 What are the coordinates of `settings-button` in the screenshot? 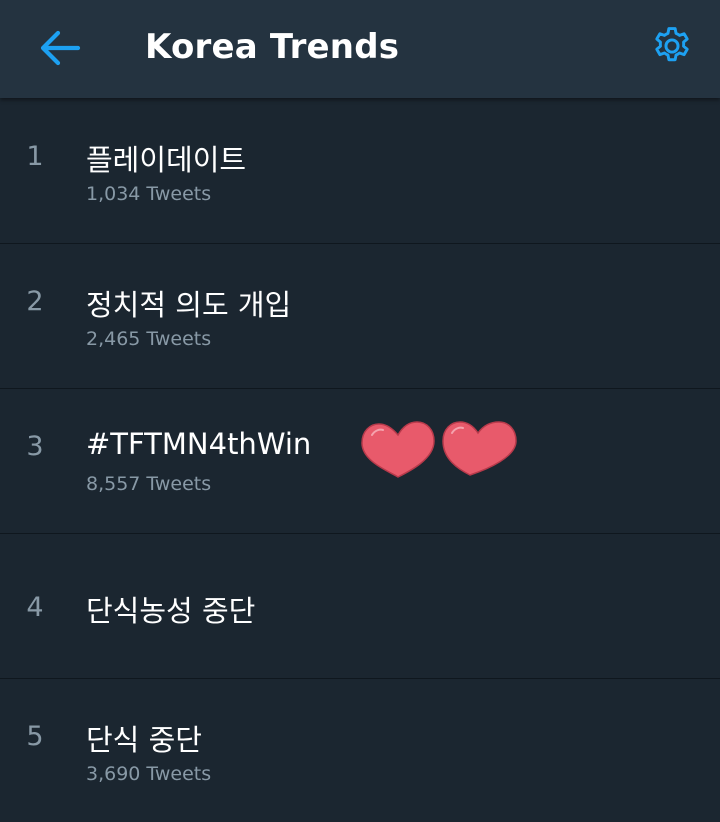 It's located at (672, 46).